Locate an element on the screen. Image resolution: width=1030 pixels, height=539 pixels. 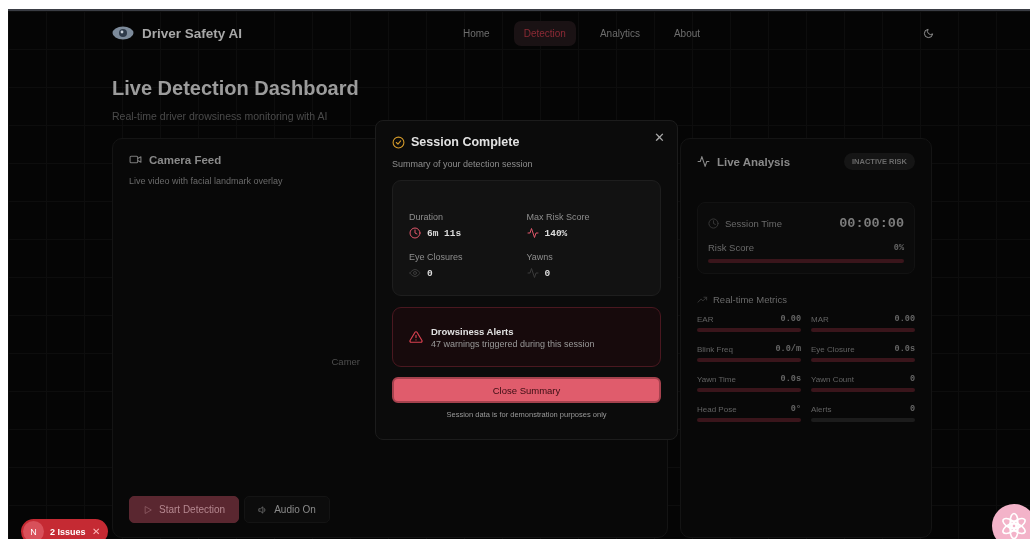
risk-score-value: 0% is located at coordinates (898, 247).